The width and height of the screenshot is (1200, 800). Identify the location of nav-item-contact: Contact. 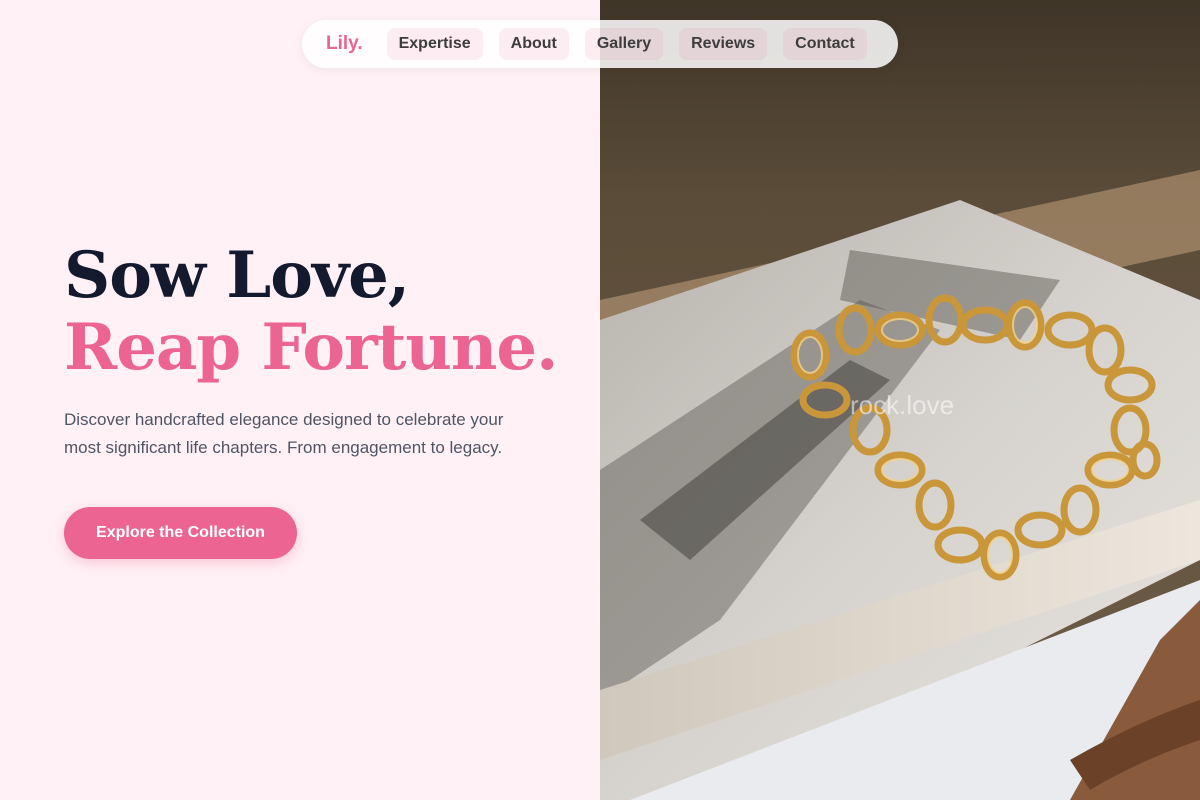
(825, 44).